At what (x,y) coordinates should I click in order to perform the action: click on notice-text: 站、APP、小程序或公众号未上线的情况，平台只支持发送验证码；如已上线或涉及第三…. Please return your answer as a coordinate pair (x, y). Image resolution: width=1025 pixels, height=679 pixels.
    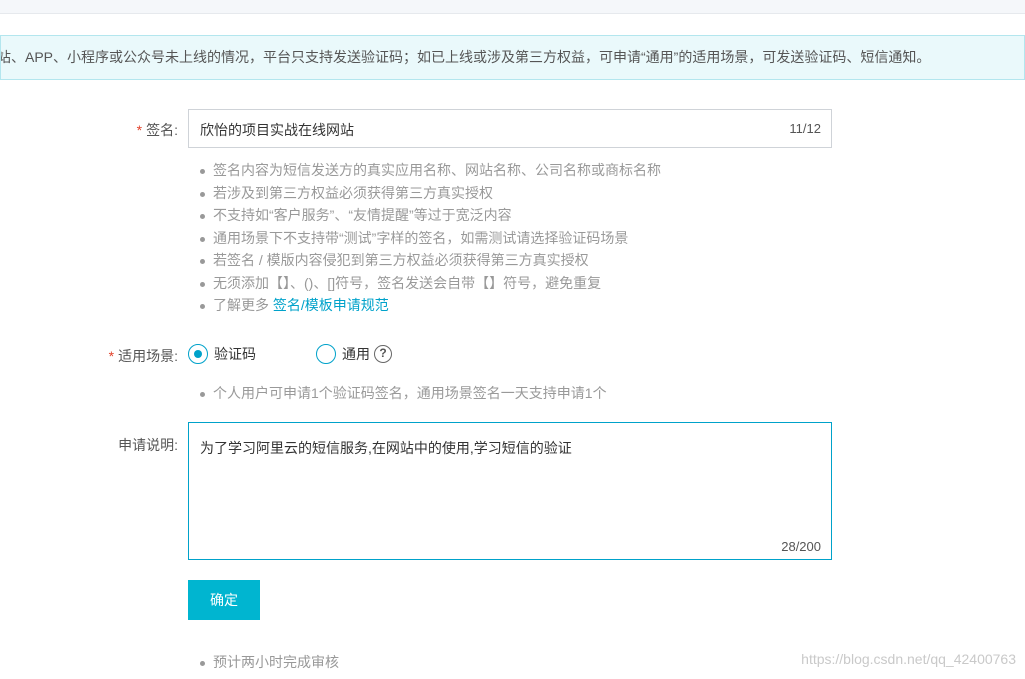
    Looking at the image, I should click on (465, 57).